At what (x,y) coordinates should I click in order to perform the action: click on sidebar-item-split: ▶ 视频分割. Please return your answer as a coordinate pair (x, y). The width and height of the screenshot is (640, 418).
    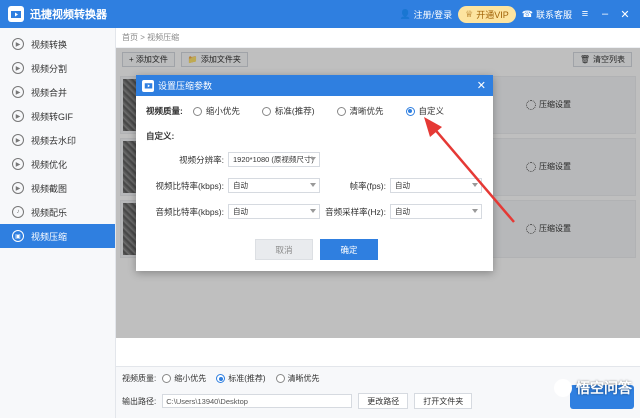
    Looking at the image, I should click on (57, 68).